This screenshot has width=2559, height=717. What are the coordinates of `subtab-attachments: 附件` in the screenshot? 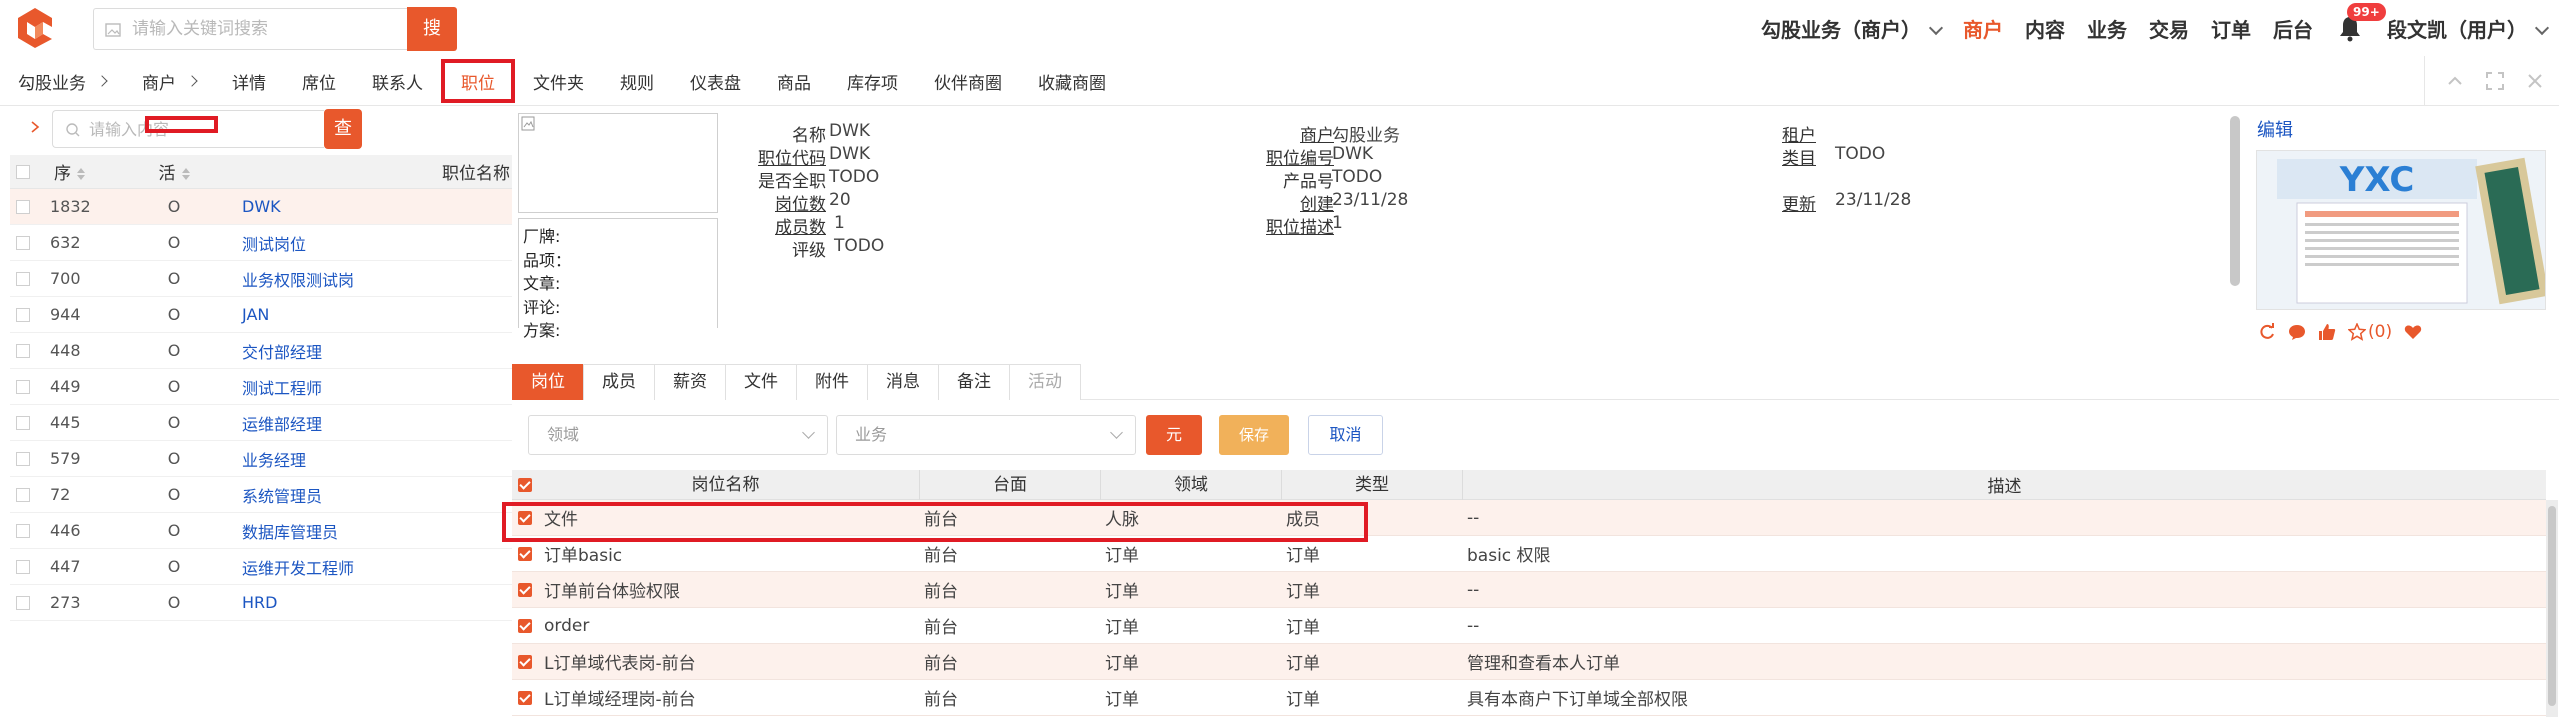 It's located at (832, 382).